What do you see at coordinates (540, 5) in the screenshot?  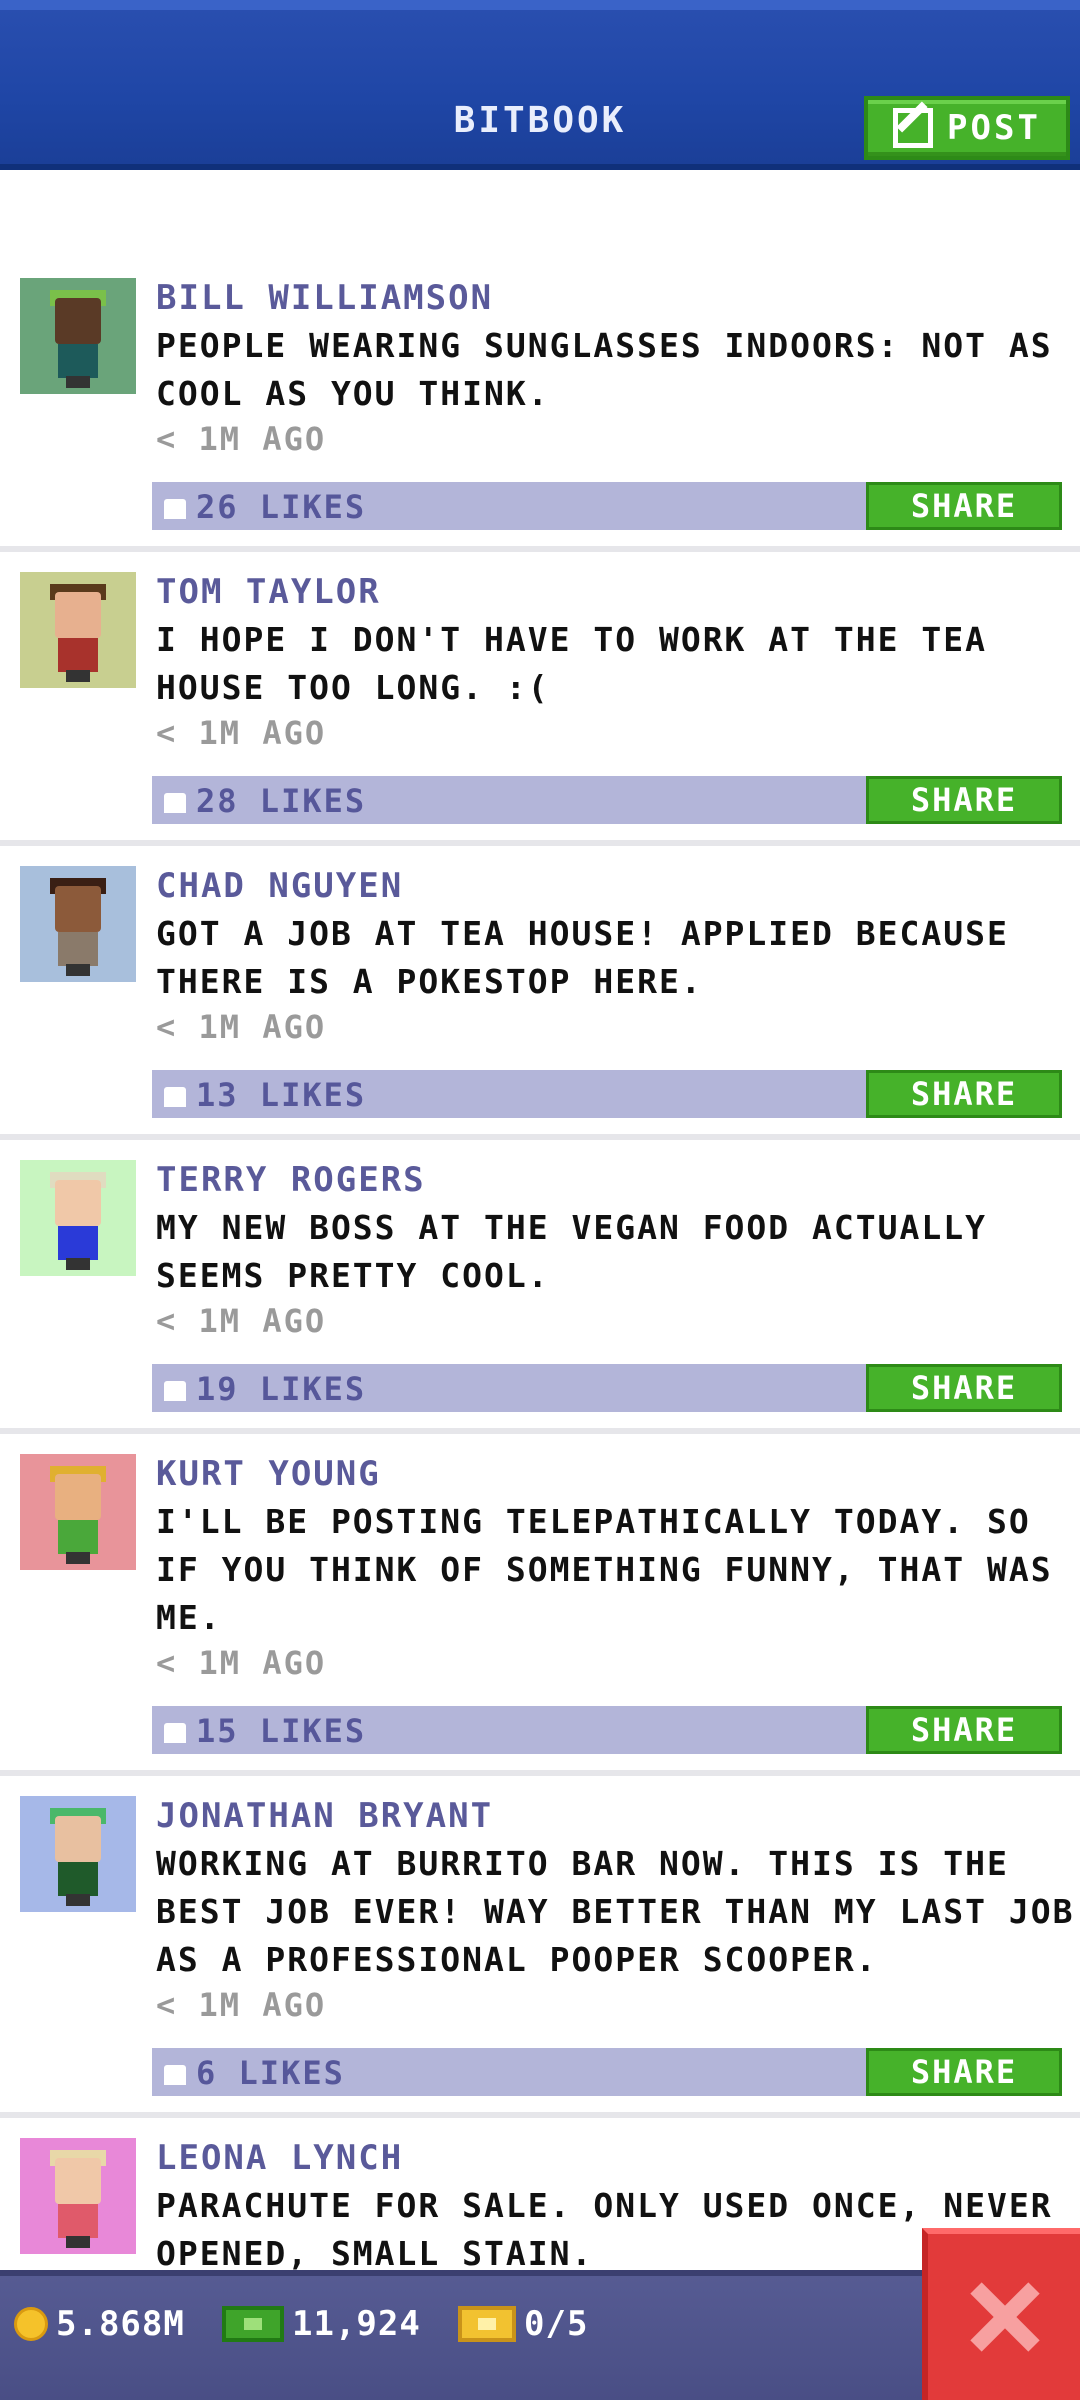 I see `header-top-stripe` at bounding box center [540, 5].